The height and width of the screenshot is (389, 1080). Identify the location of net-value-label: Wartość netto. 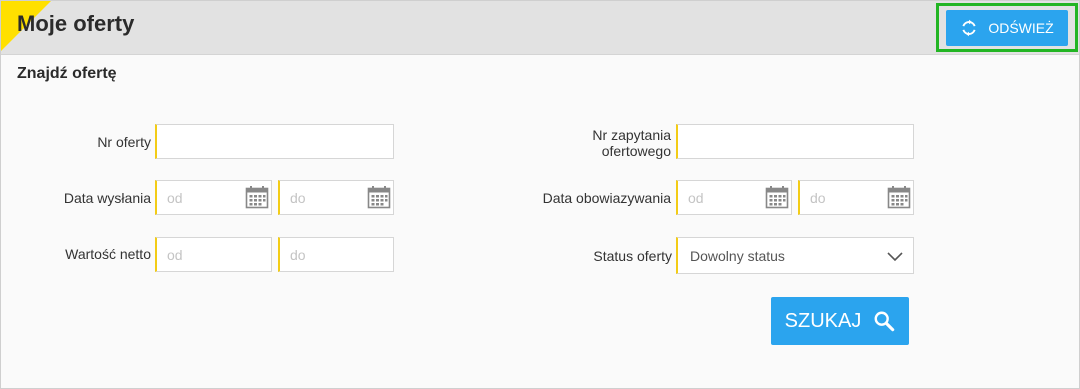
(108, 254).